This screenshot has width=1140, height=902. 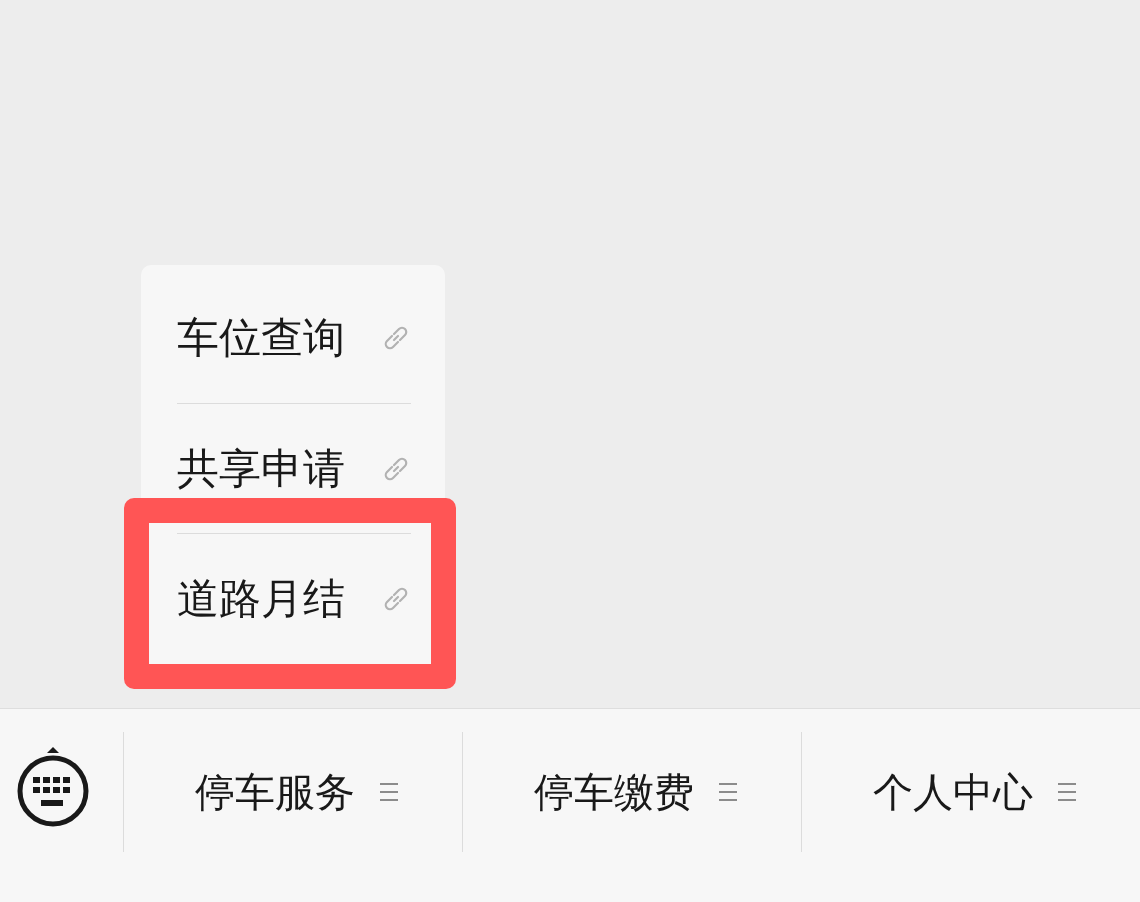 What do you see at coordinates (970, 792) in the screenshot?
I see `menu-tab: 个人中心` at bounding box center [970, 792].